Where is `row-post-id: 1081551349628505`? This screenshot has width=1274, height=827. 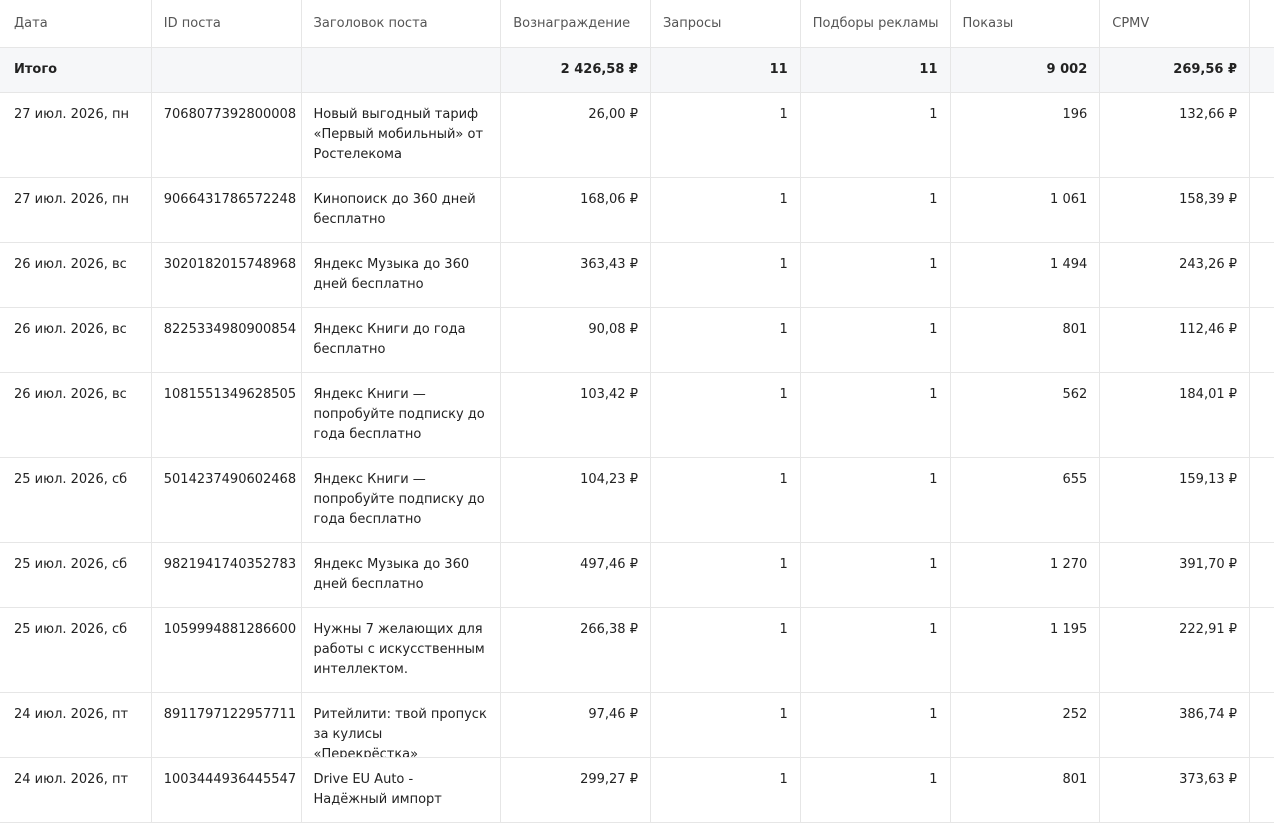
row-post-id: 1081551349628505 is located at coordinates (227, 415).